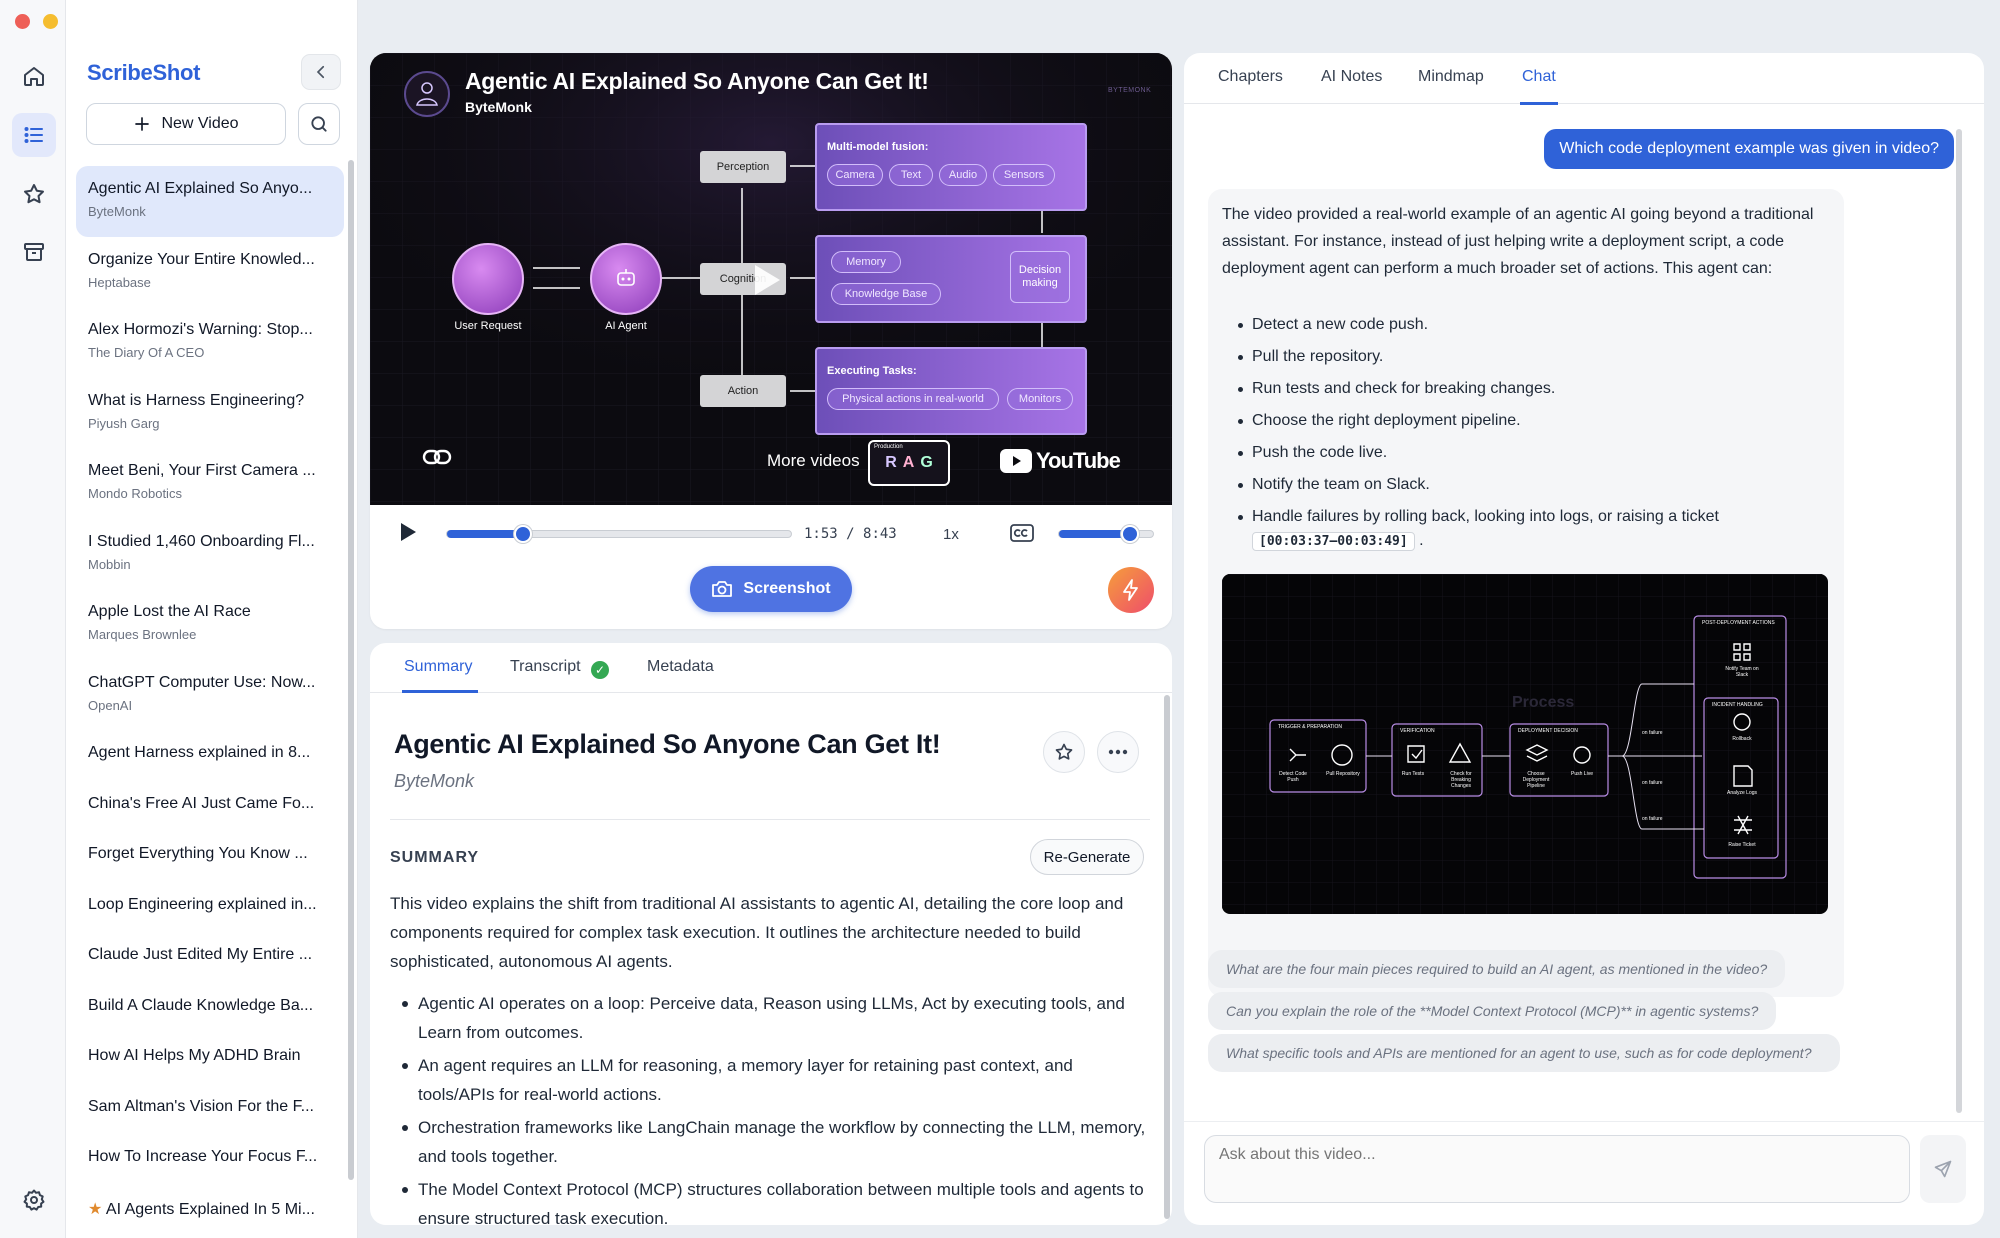 The width and height of the screenshot is (2000, 1238). What do you see at coordinates (1333, 541) in the screenshot?
I see `timestamp-link: [00:03:37–00:03:49]` at bounding box center [1333, 541].